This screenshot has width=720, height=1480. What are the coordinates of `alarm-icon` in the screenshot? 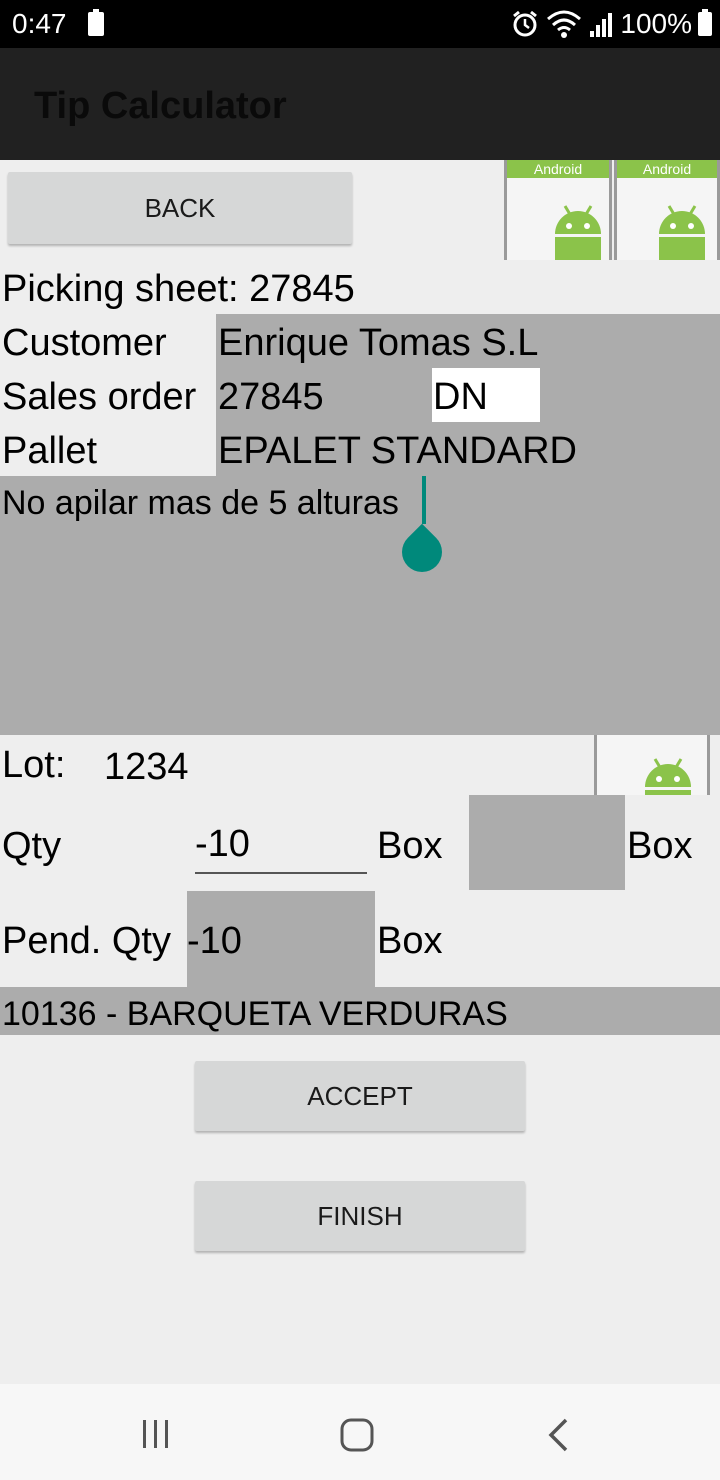 It's located at (525, 23).